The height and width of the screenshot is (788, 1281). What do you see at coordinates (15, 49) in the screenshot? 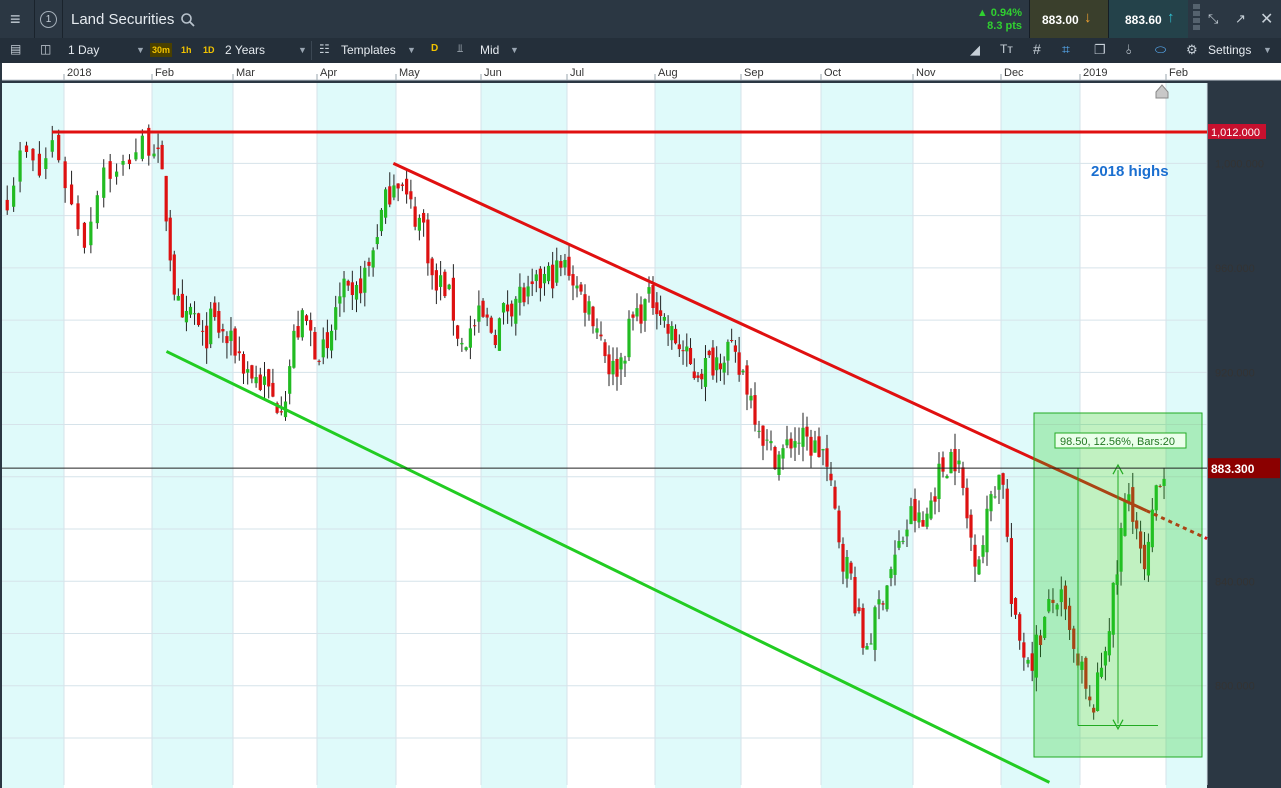
I see `list-icon: ▤` at bounding box center [15, 49].